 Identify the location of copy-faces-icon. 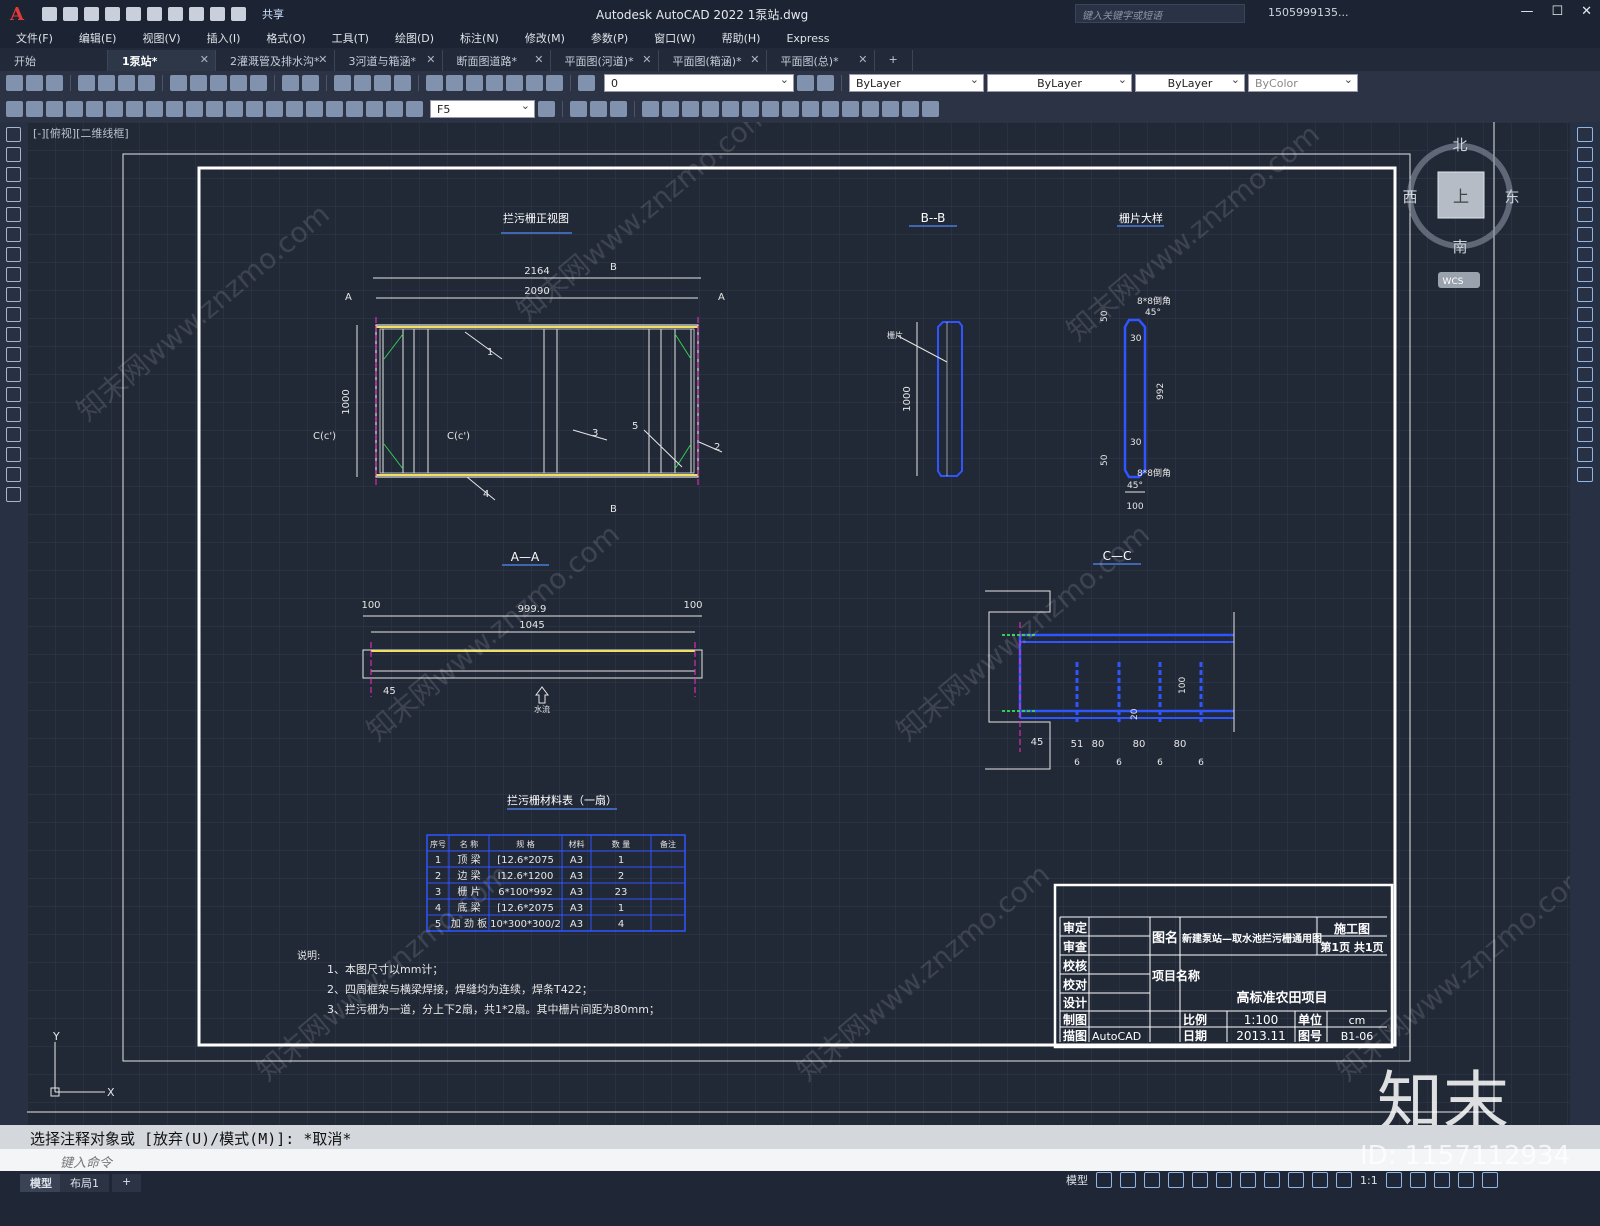
(770, 108).